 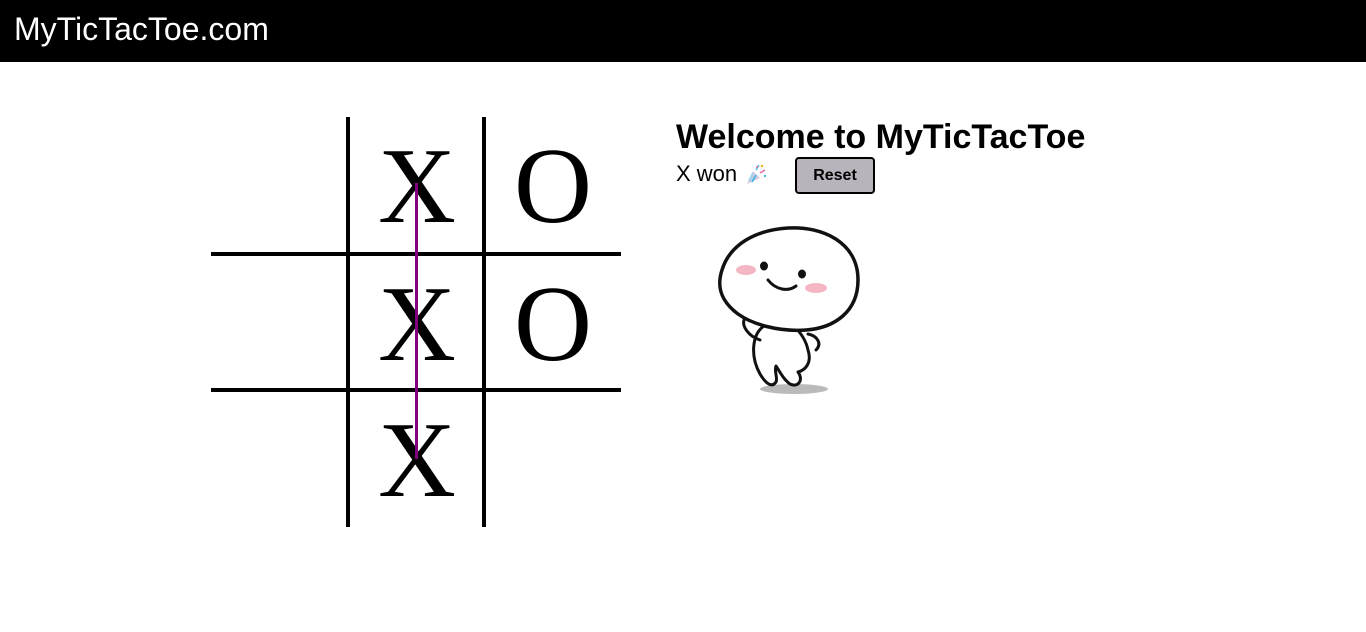 What do you see at coordinates (141, 29) in the screenshot?
I see `site-brand: MyTicTacToe.com` at bounding box center [141, 29].